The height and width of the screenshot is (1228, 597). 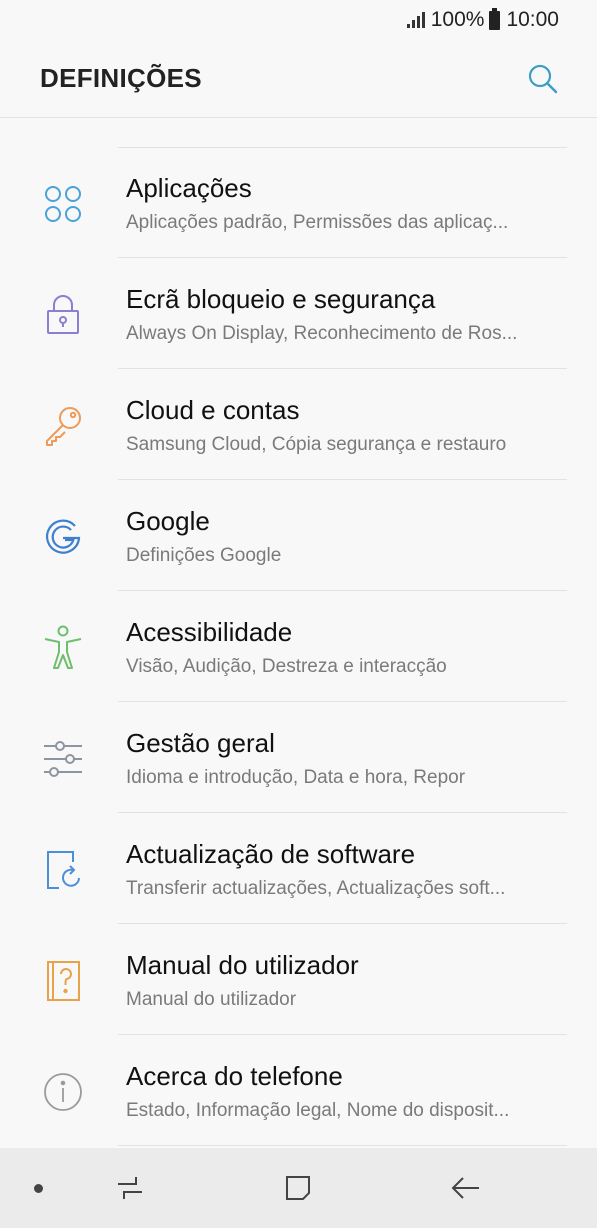 What do you see at coordinates (168, 521) in the screenshot?
I see `item-title: Google` at bounding box center [168, 521].